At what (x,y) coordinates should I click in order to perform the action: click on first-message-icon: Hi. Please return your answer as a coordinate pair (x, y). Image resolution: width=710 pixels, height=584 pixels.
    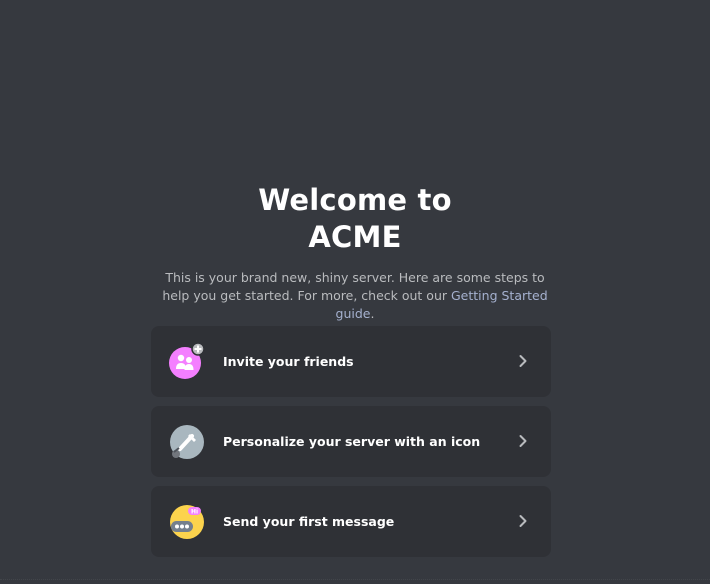
    Looking at the image, I should click on (187, 522).